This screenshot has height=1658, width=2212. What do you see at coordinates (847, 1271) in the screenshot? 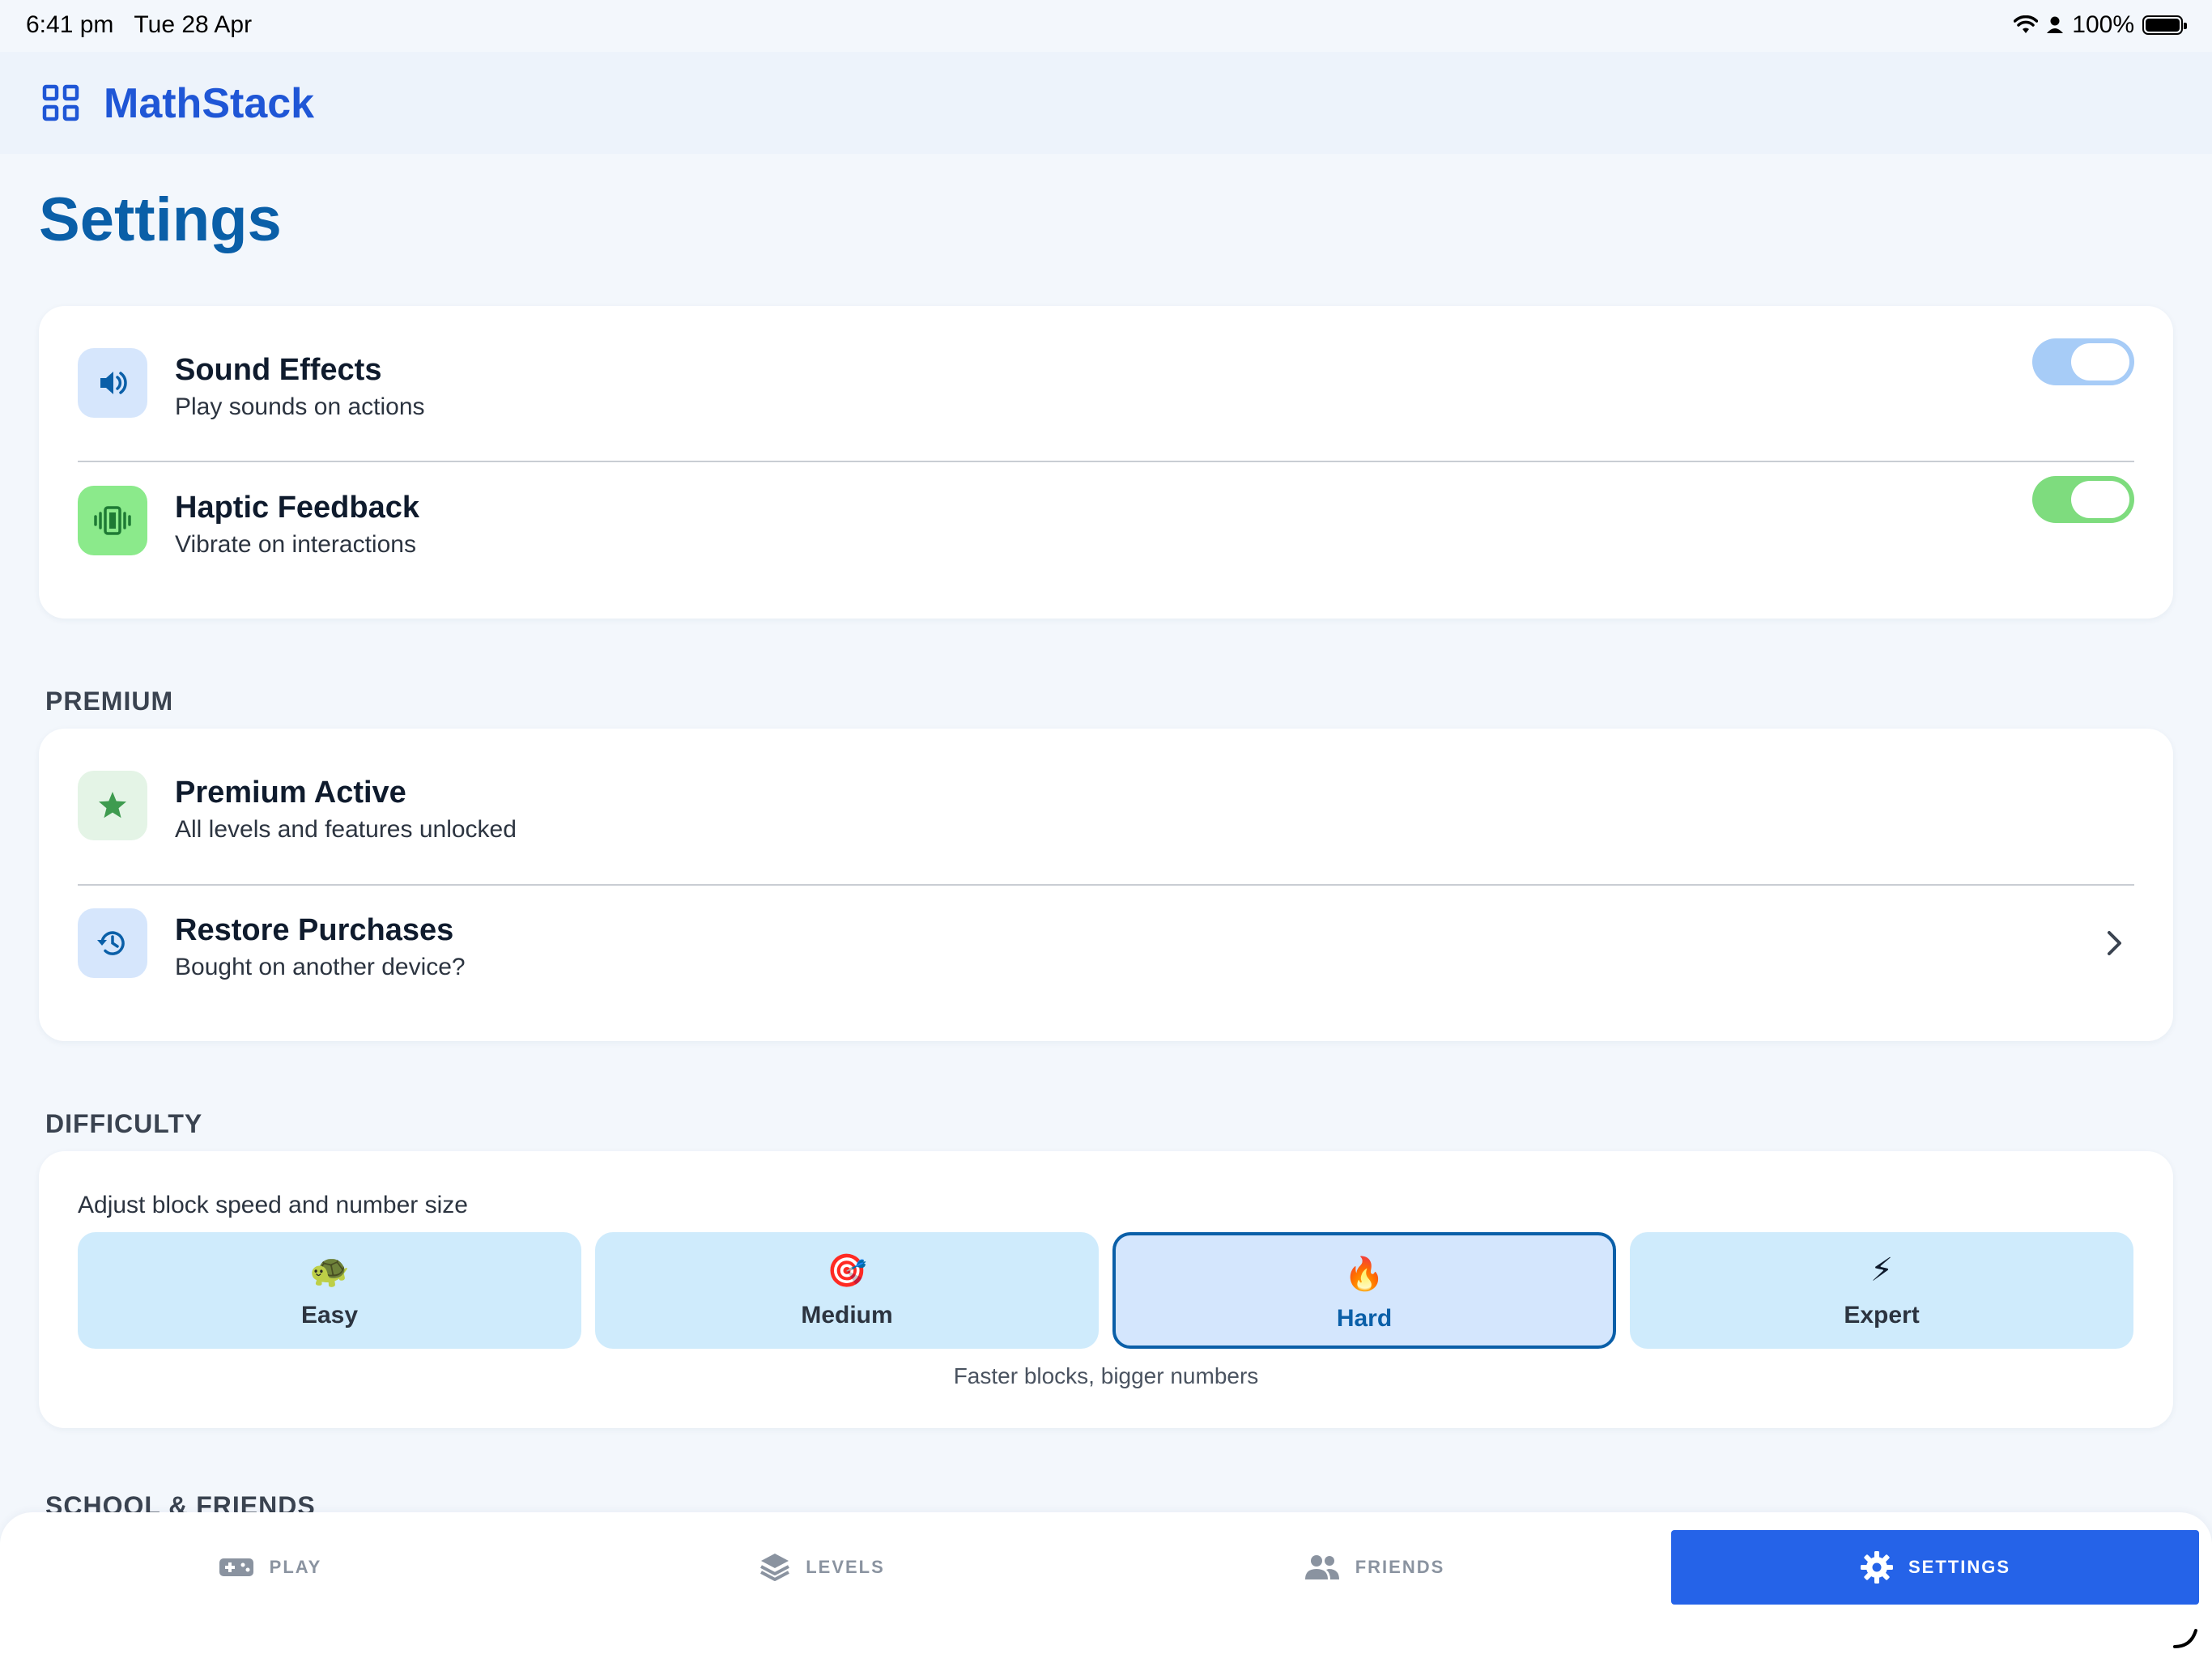
I see `target-icon: 🎯` at bounding box center [847, 1271].